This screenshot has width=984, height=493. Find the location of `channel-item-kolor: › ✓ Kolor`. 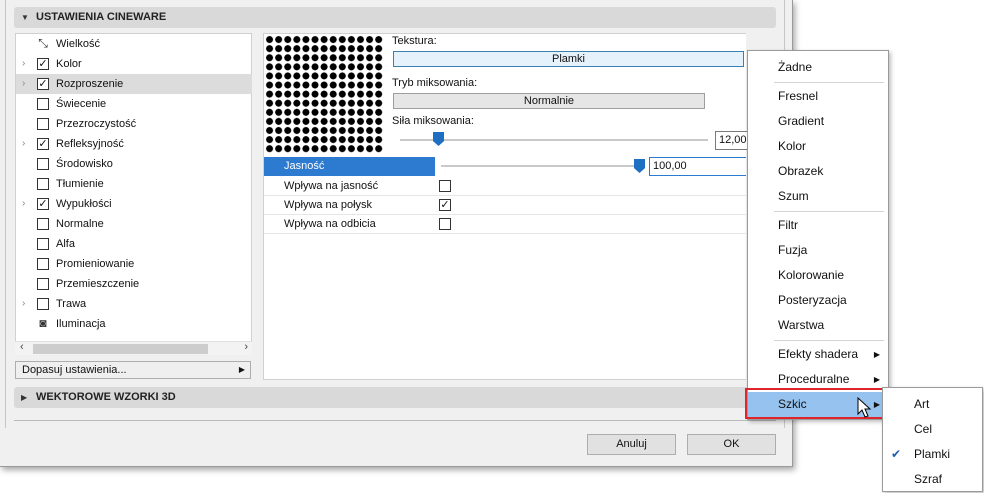

channel-item-kolor: › ✓ Kolor is located at coordinates (134, 64).